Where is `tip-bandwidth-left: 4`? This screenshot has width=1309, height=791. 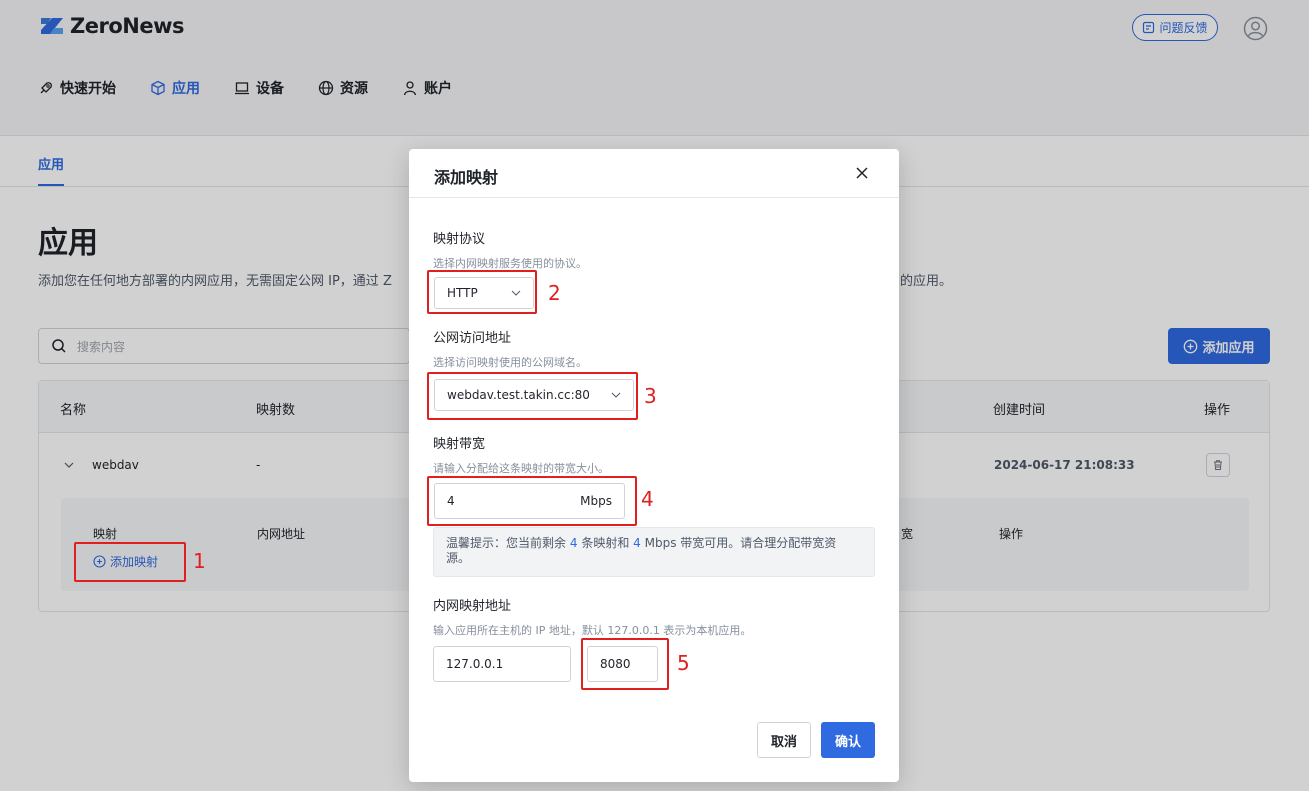
tip-bandwidth-left: 4 is located at coordinates (637, 543).